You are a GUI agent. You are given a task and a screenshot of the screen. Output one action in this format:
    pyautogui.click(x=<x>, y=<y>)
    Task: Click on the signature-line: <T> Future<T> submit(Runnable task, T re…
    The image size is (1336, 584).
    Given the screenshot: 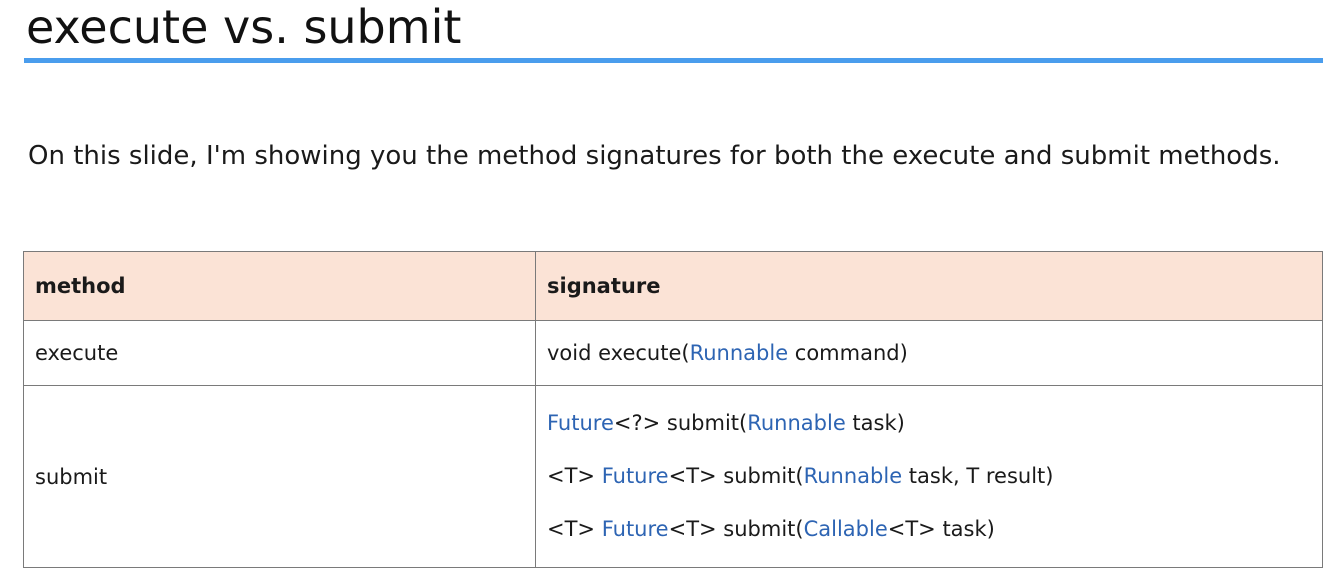 What is the action you would take?
    pyautogui.click(x=929, y=476)
    